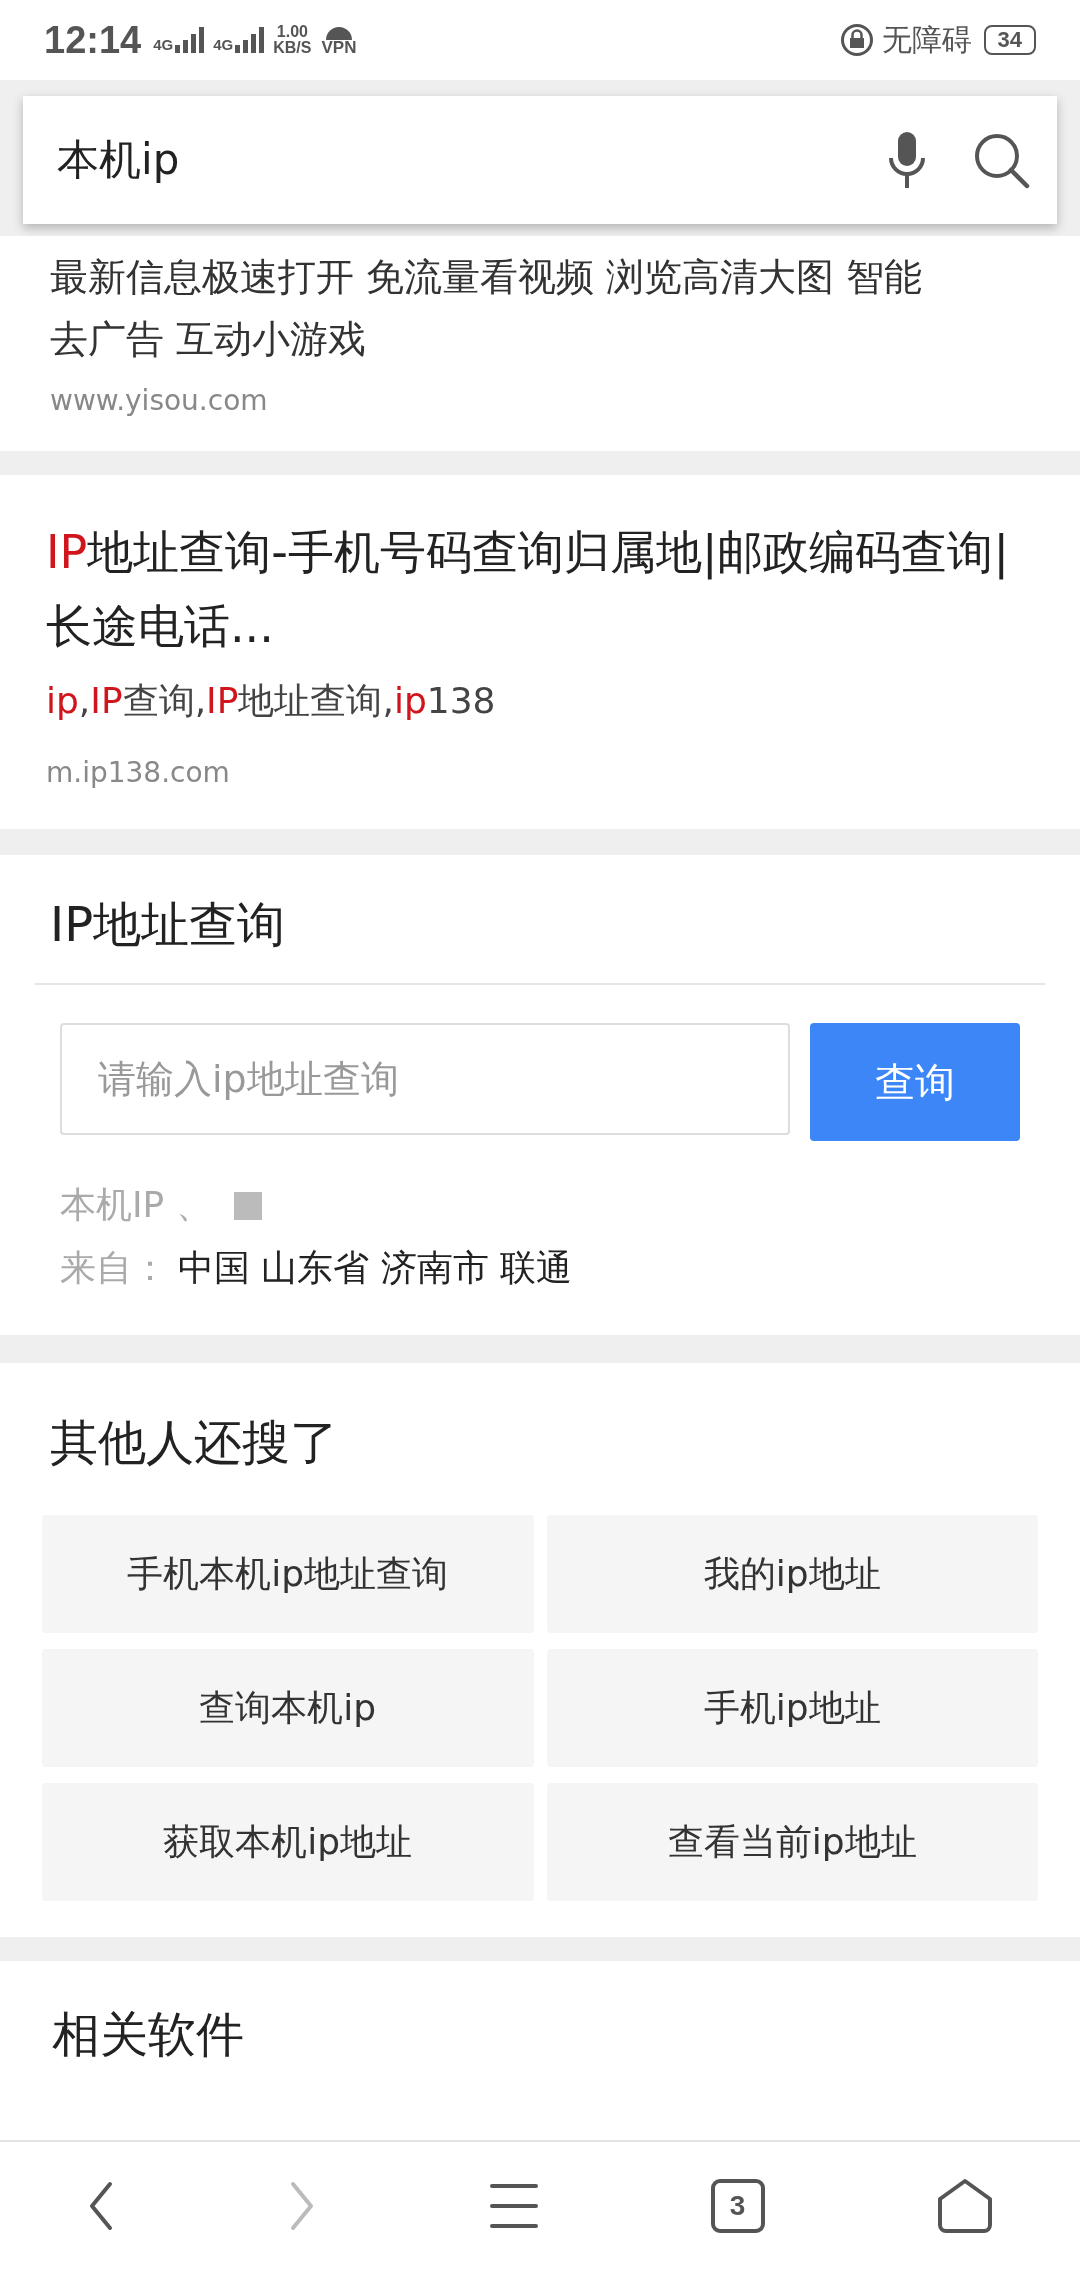 The height and width of the screenshot is (2280, 1080). I want to click on clock: 12:14, so click(93, 40).